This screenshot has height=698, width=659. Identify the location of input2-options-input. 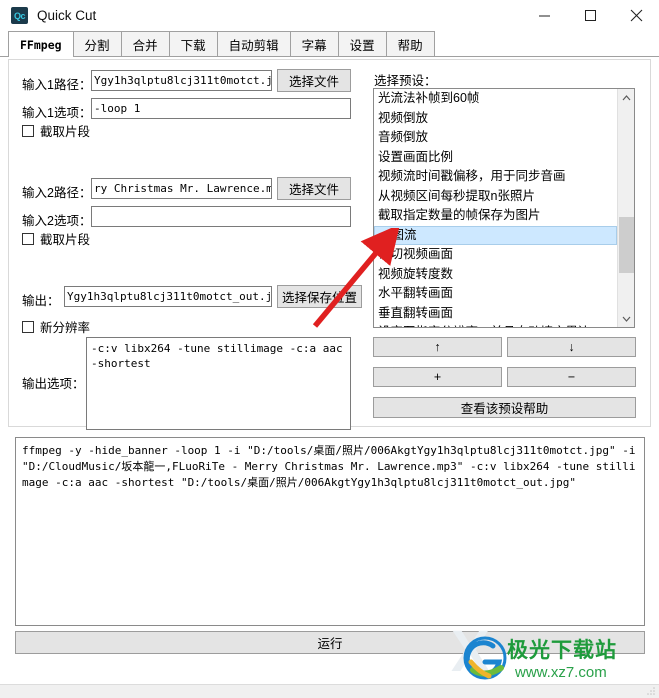
(221, 216).